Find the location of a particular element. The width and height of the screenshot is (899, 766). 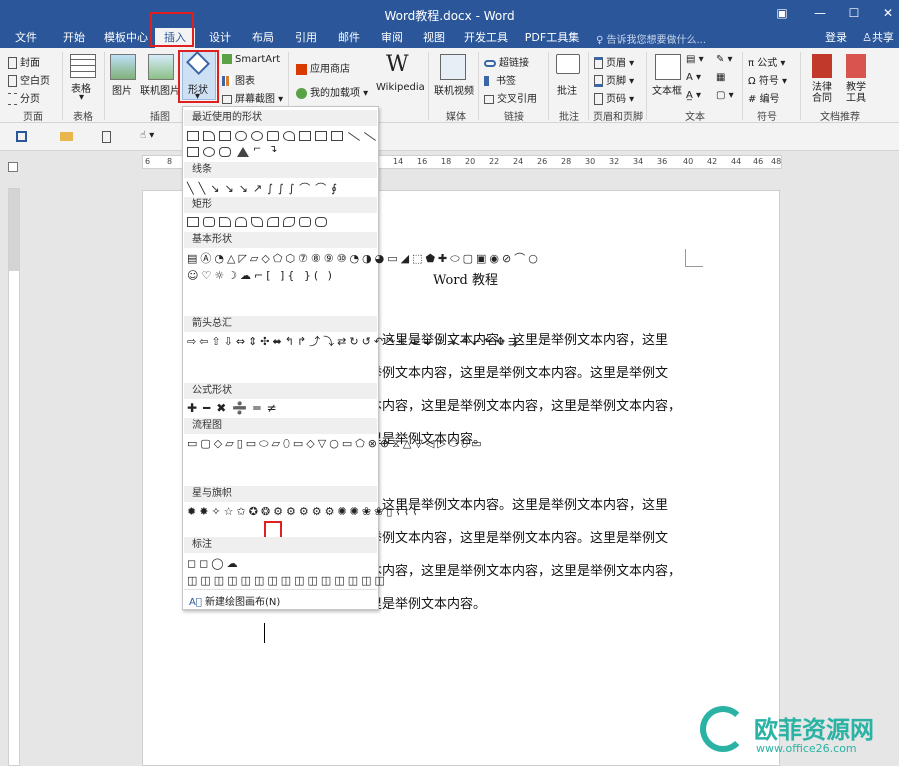

callouts-grid: ◻◻◯☁◫◫◫◫◫◫◫◫◫◫◫◫◫◫◫ is located at coordinates (286, 572).